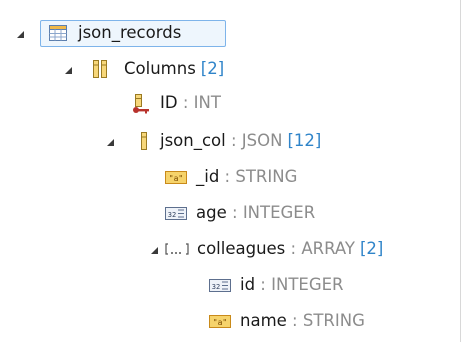 Image resolution: width=464 pixels, height=342 pixels. Describe the element at coordinates (232, 103) in the screenshot. I see `tree-node-id: ID : INT` at that location.